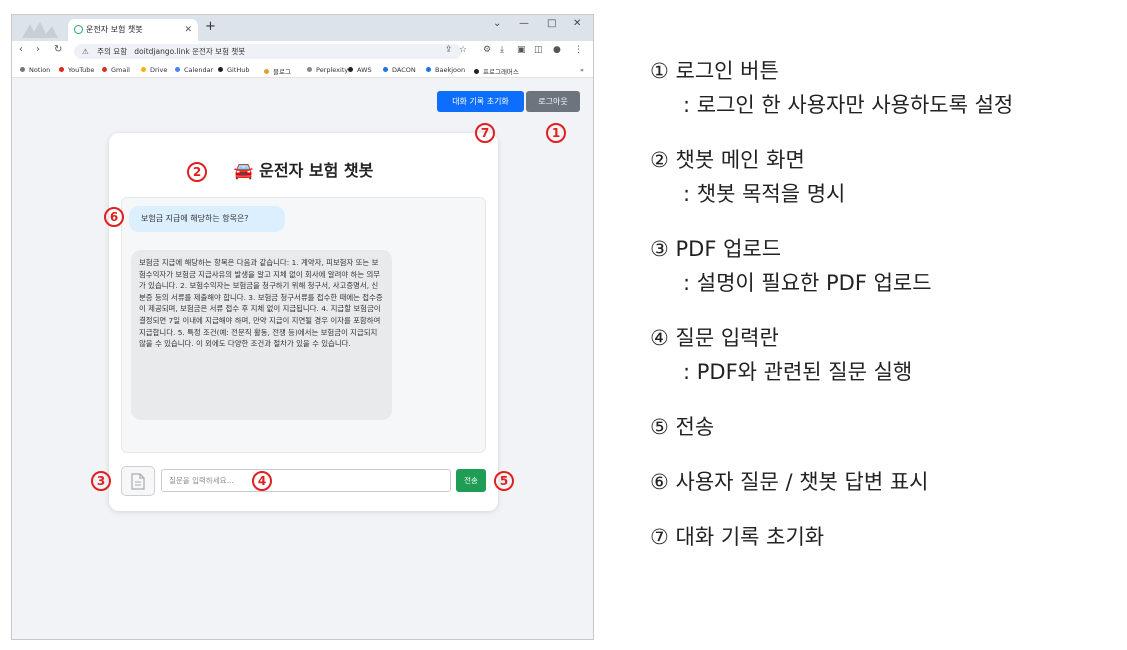 Image resolution: width=1127 pixels, height=650 pixels. What do you see at coordinates (268, 51) in the screenshot?
I see `url-field: ⚠ 주의 요함 doitdjango.link 운전자 보험 챗봇` at bounding box center [268, 51].